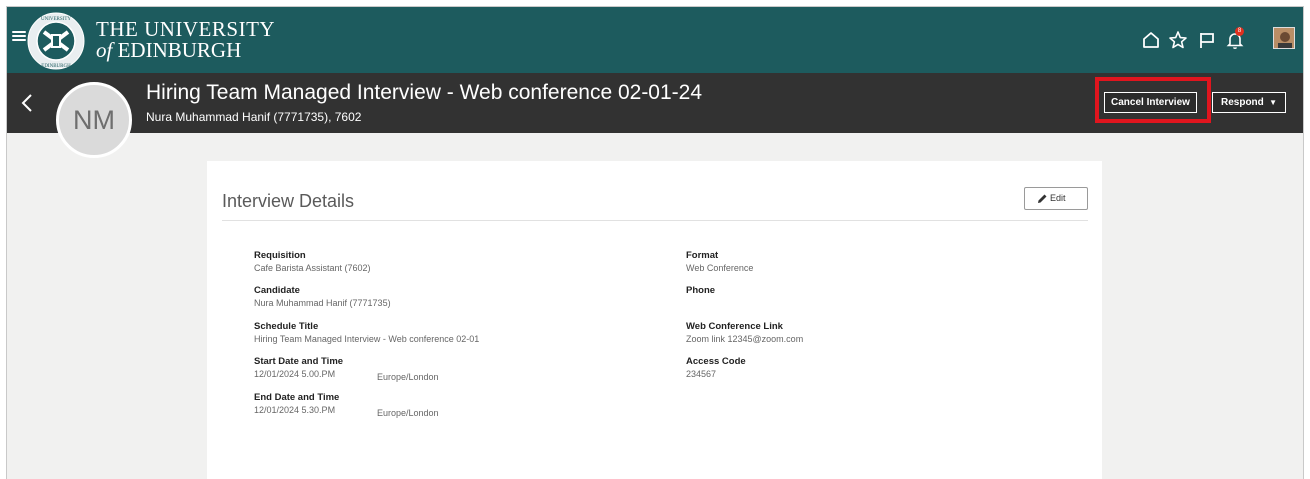  I want to click on edit-button-label: Edit, so click(1058, 198).